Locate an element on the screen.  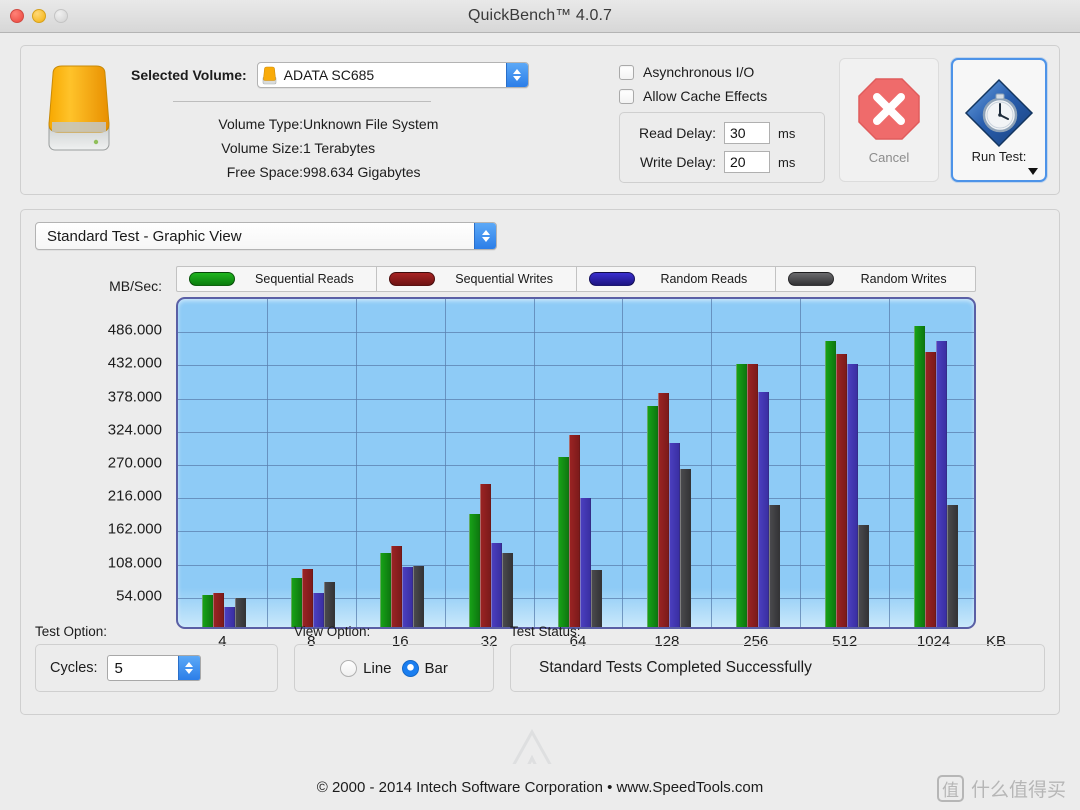
legend-item-random-writes: Random Writes is located at coordinates (875, 279).